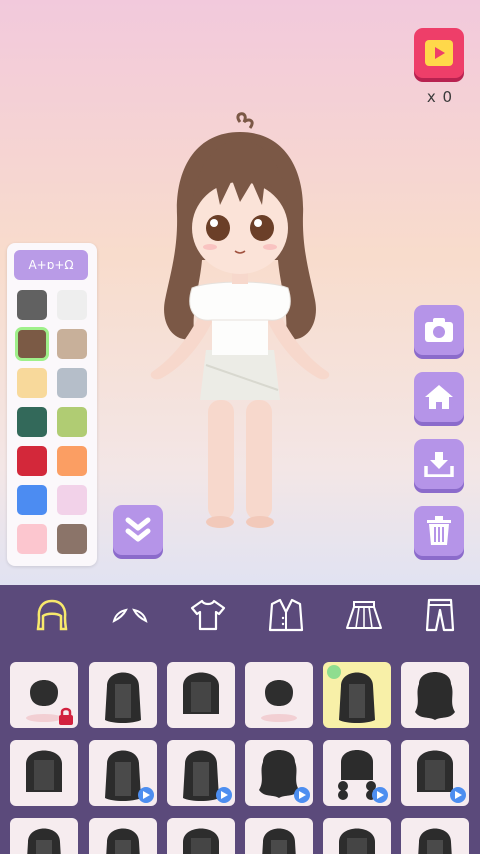 The width and height of the screenshot is (480, 854). I want to click on camera-icon, so click(439, 330).